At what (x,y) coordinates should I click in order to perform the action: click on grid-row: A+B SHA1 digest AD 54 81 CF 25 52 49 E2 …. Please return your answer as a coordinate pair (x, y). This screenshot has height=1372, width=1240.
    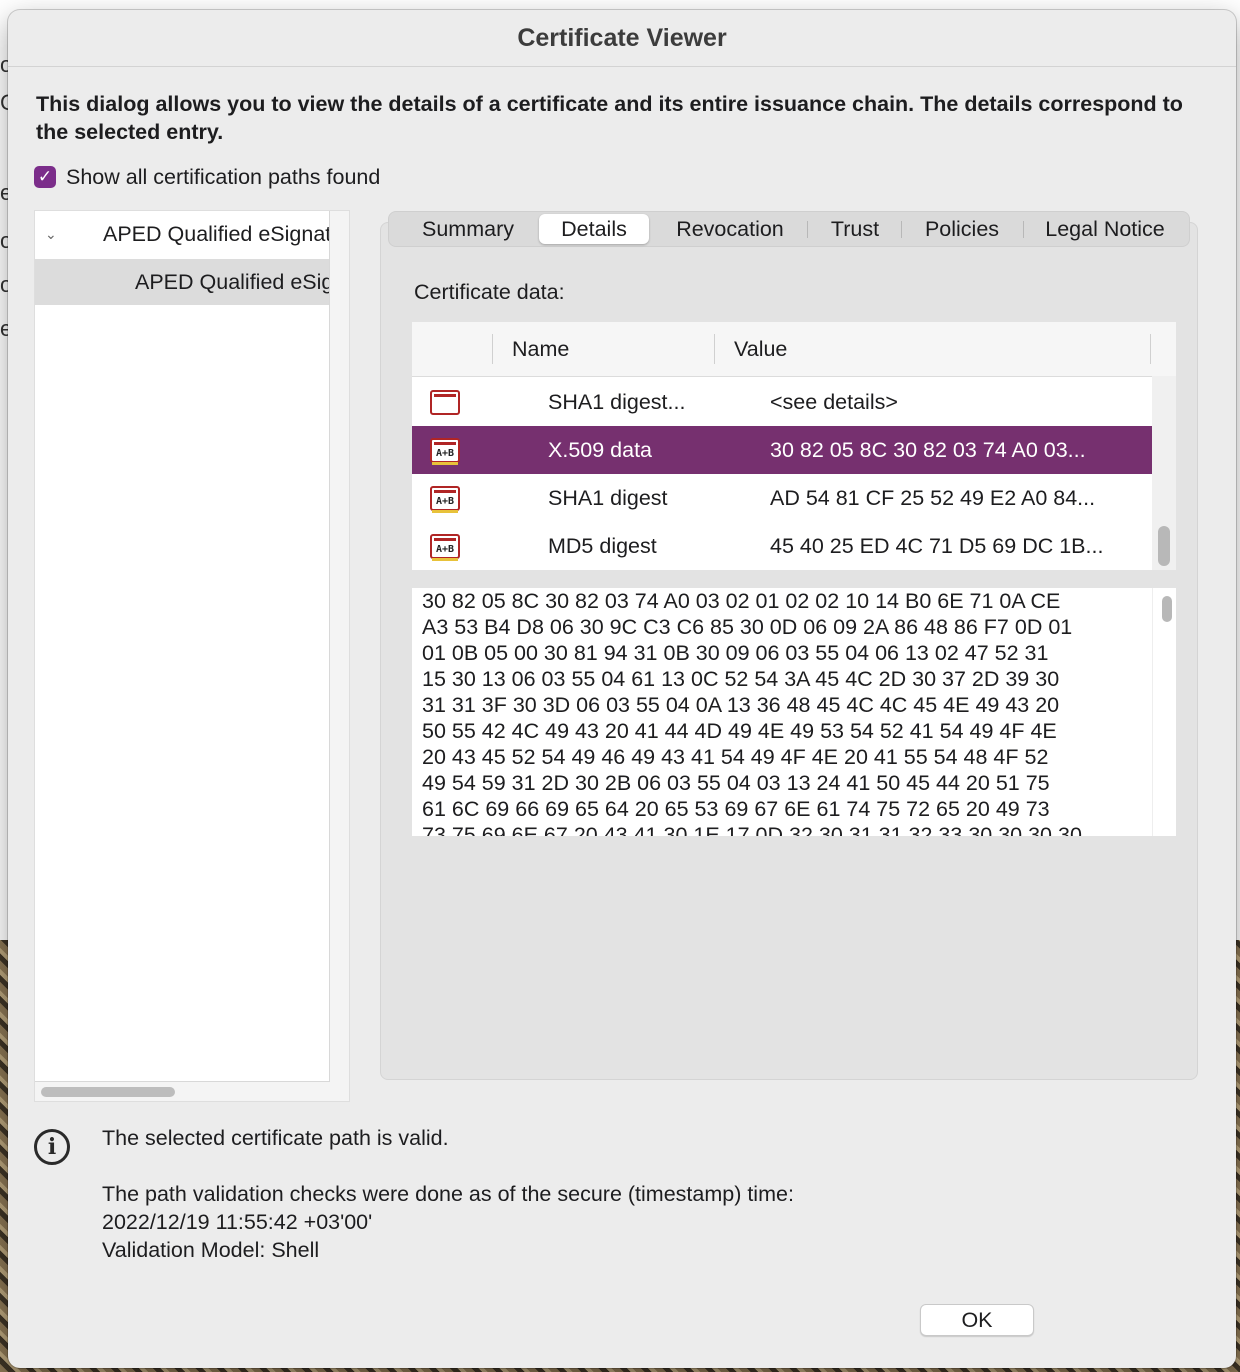
    Looking at the image, I should click on (782, 498).